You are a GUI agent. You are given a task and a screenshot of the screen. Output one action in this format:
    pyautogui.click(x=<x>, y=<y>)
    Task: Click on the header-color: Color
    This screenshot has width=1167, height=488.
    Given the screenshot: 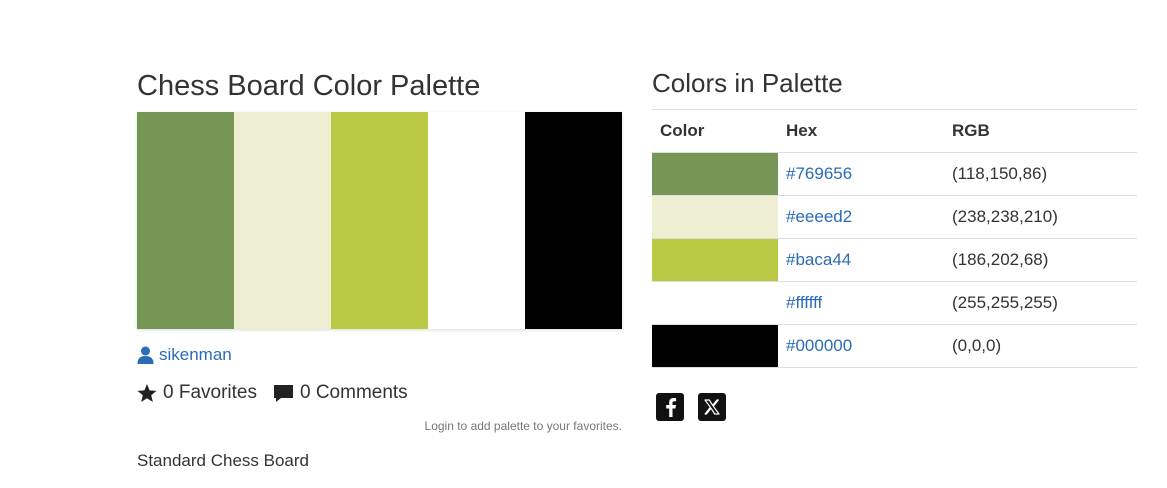 What is the action you would take?
    pyautogui.click(x=715, y=131)
    